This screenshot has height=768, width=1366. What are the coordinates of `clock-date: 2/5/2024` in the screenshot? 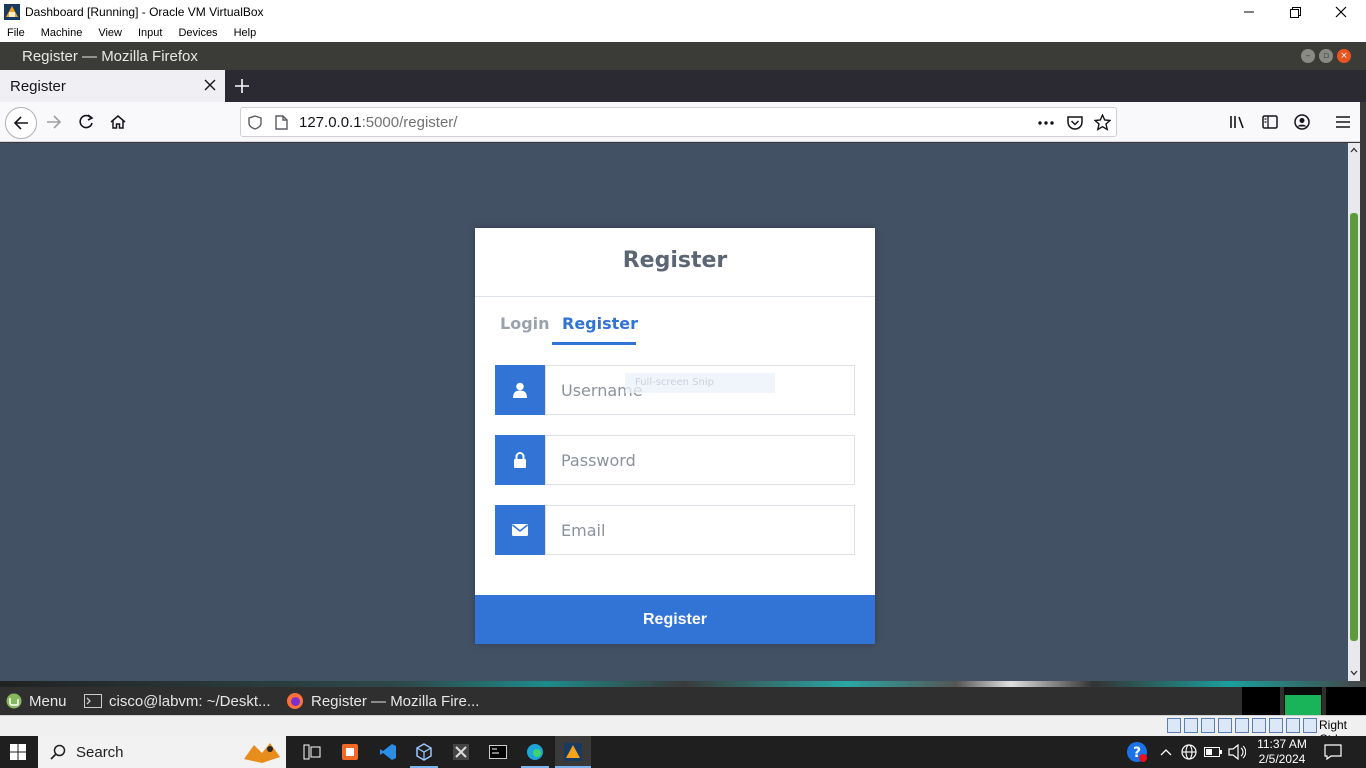 It's located at (1282, 759).